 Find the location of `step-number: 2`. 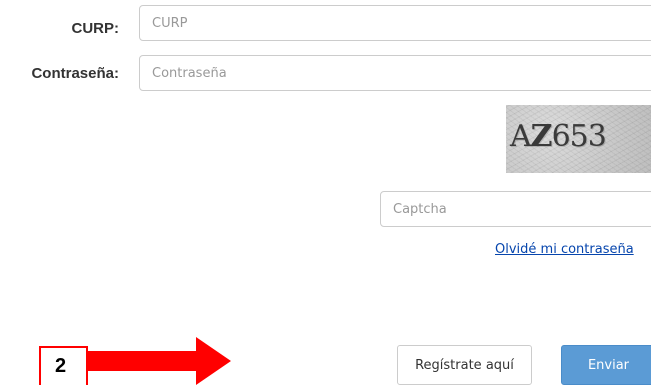

step-number: 2 is located at coordinates (61, 366).